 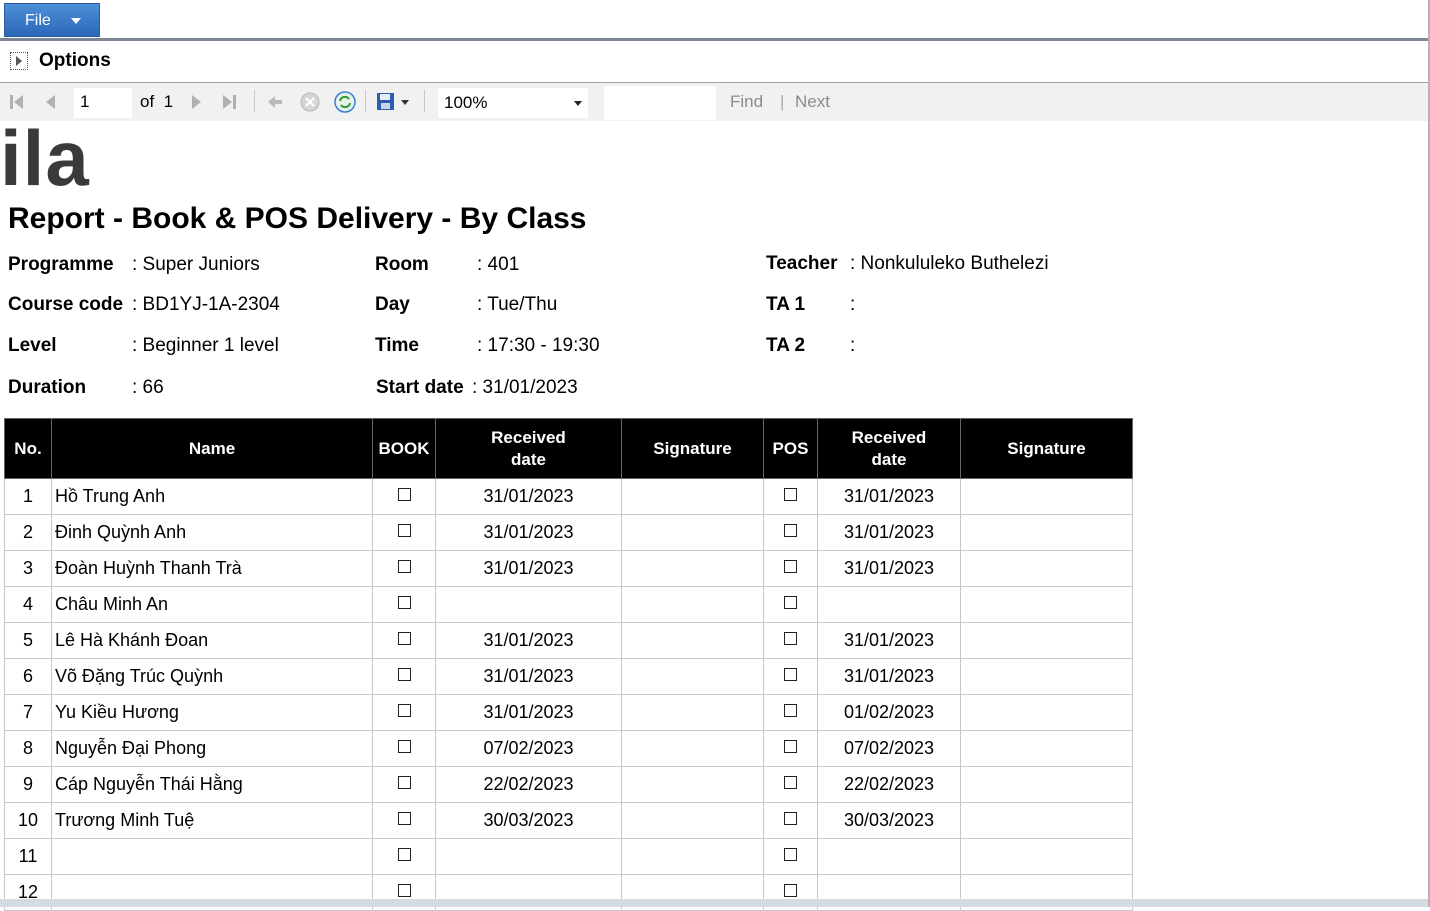 I want to click on zoom-select: 100%, so click(x=513, y=103).